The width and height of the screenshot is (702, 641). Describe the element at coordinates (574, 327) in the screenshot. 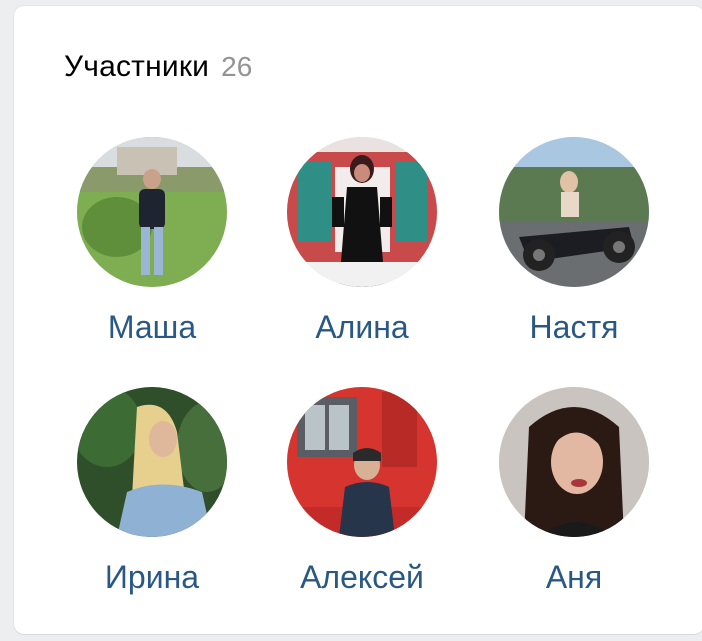

I see `member-name: Настя` at that location.